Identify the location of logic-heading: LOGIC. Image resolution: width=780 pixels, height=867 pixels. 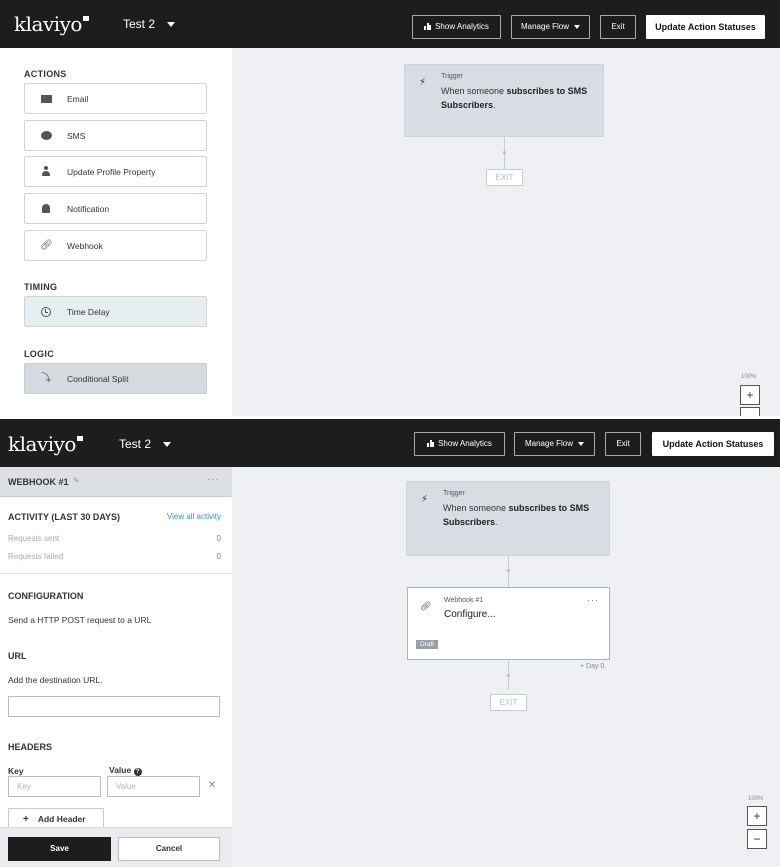
(39, 354).